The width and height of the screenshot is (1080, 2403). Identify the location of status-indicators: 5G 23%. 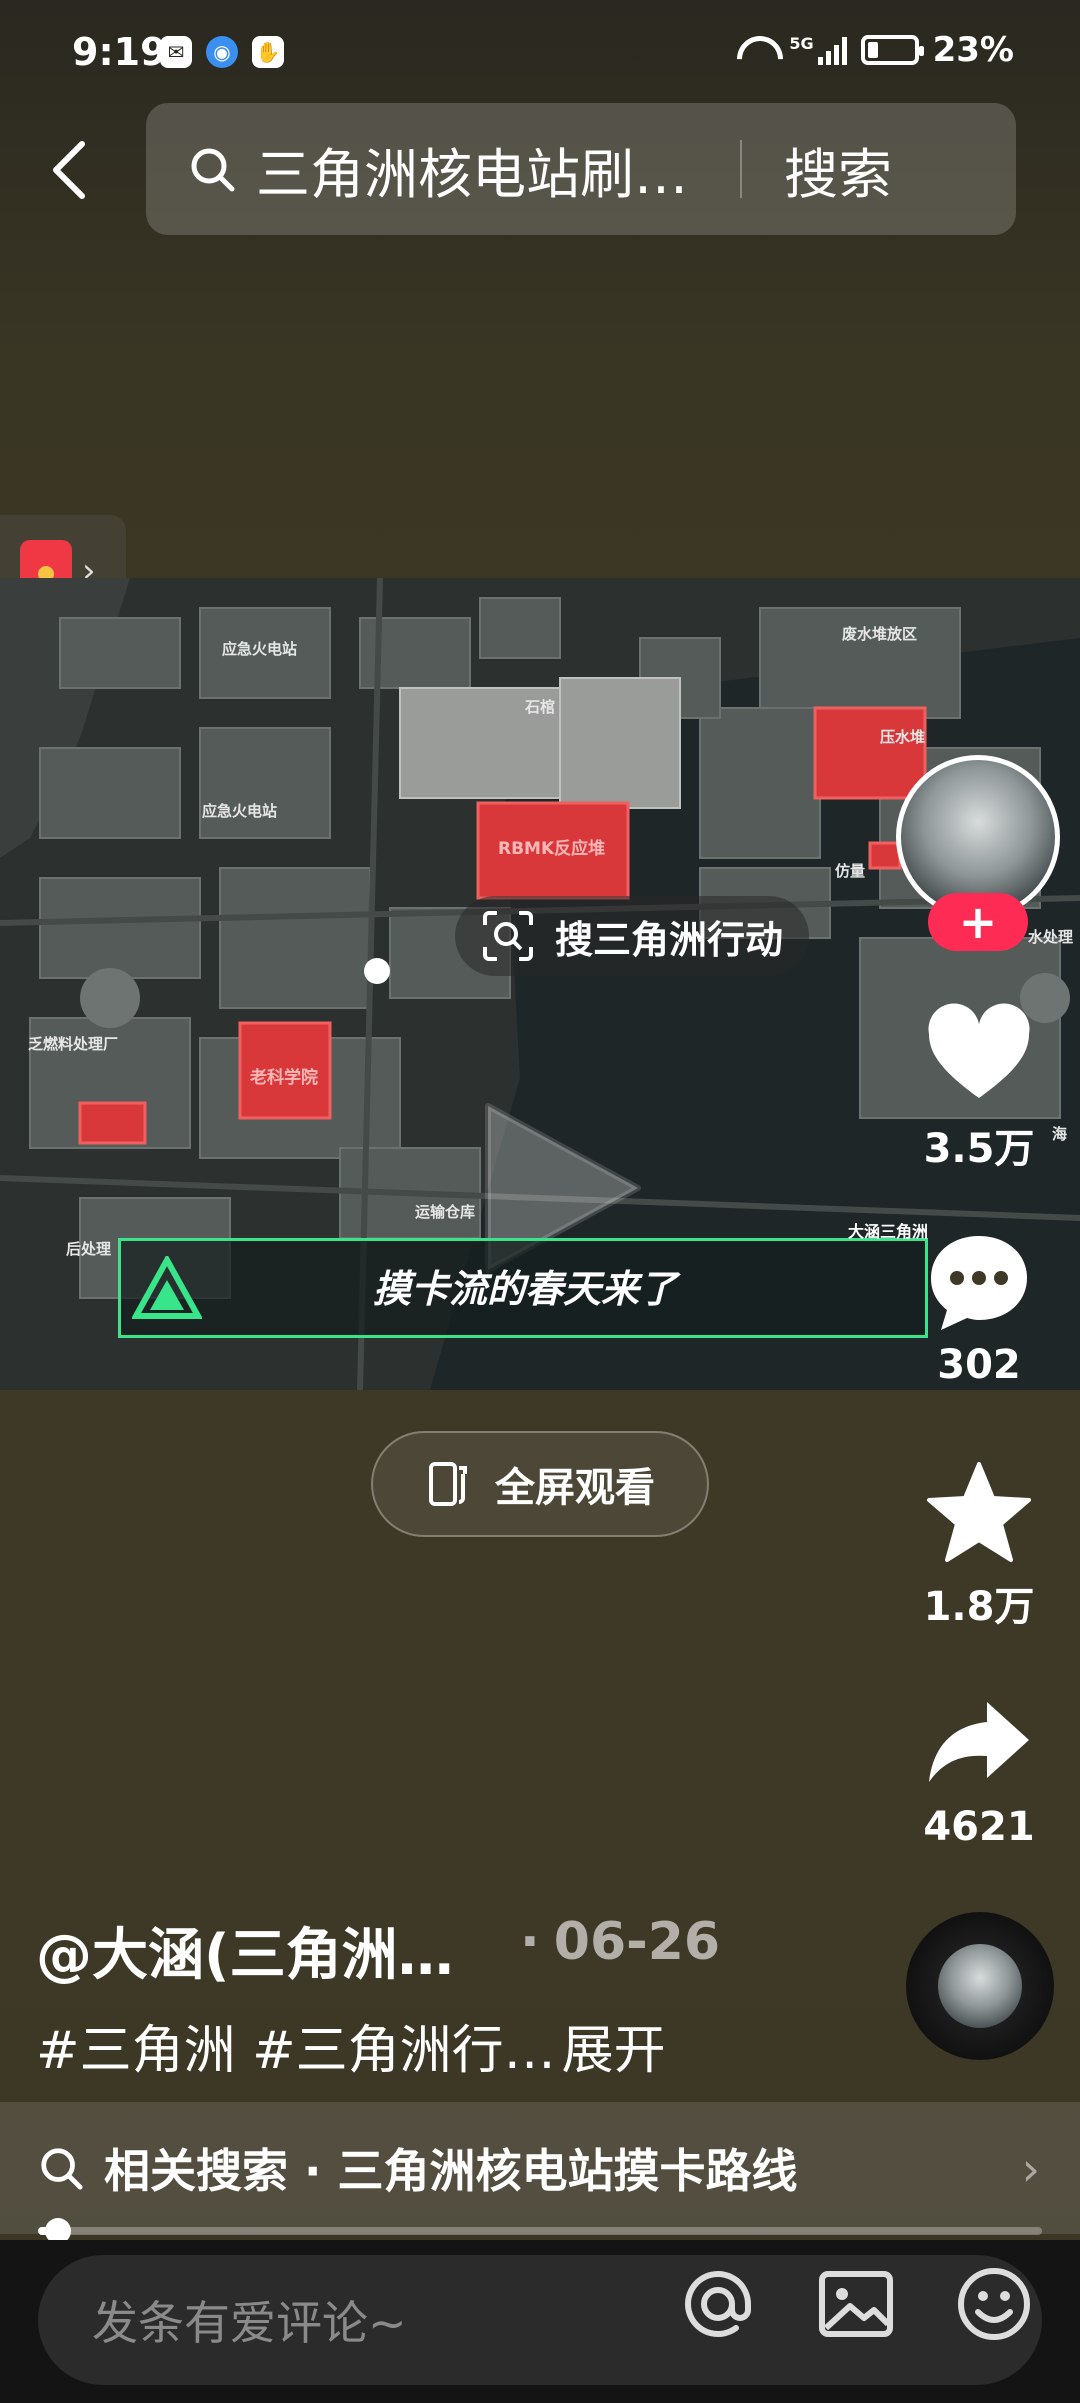
(874, 50).